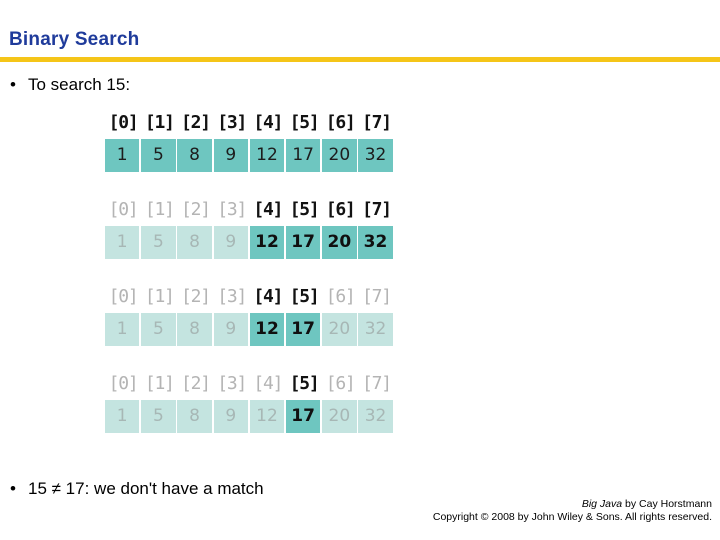 This screenshot has width=720, height=540. Describe the element at coordinates (79, 84) in the screenshot. I see `bullet-top-text: To search 15:` at that location.